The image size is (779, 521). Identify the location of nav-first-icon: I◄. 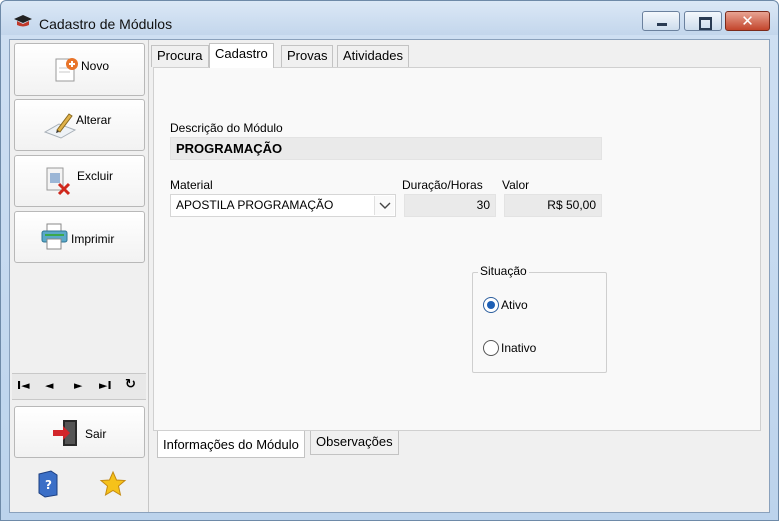
(23, 385).